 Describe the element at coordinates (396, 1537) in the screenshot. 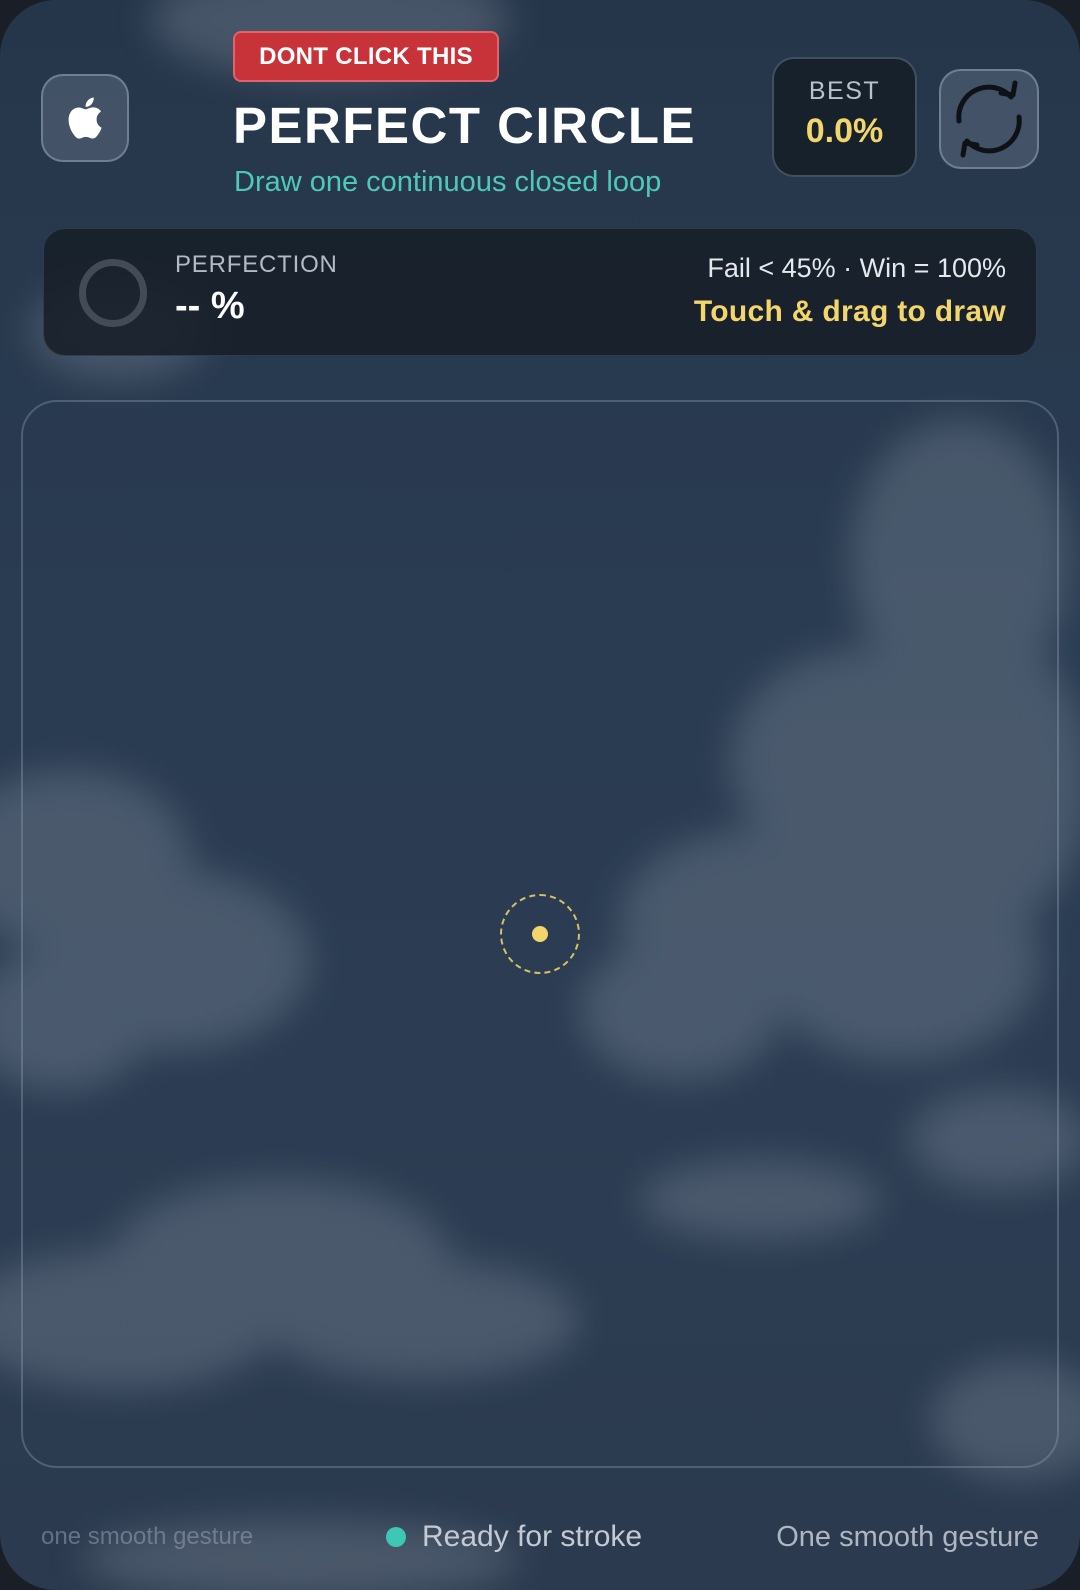

I see `status-indicator-dot` at that location.